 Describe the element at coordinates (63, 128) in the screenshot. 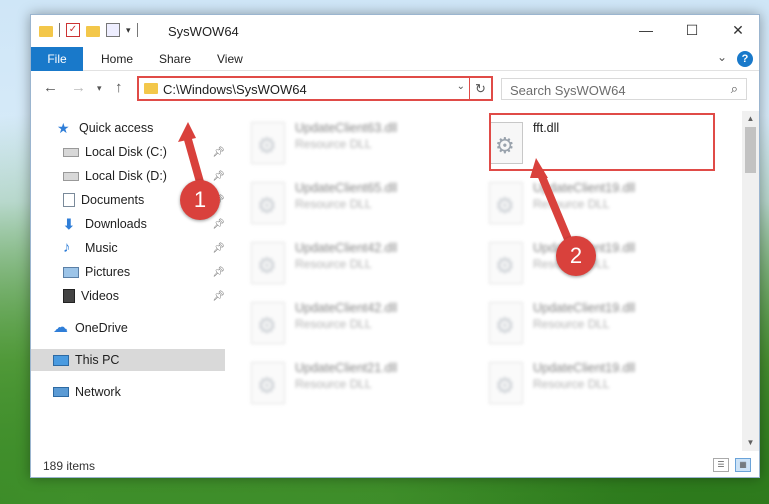

I see `star-icon: ★` at that location.